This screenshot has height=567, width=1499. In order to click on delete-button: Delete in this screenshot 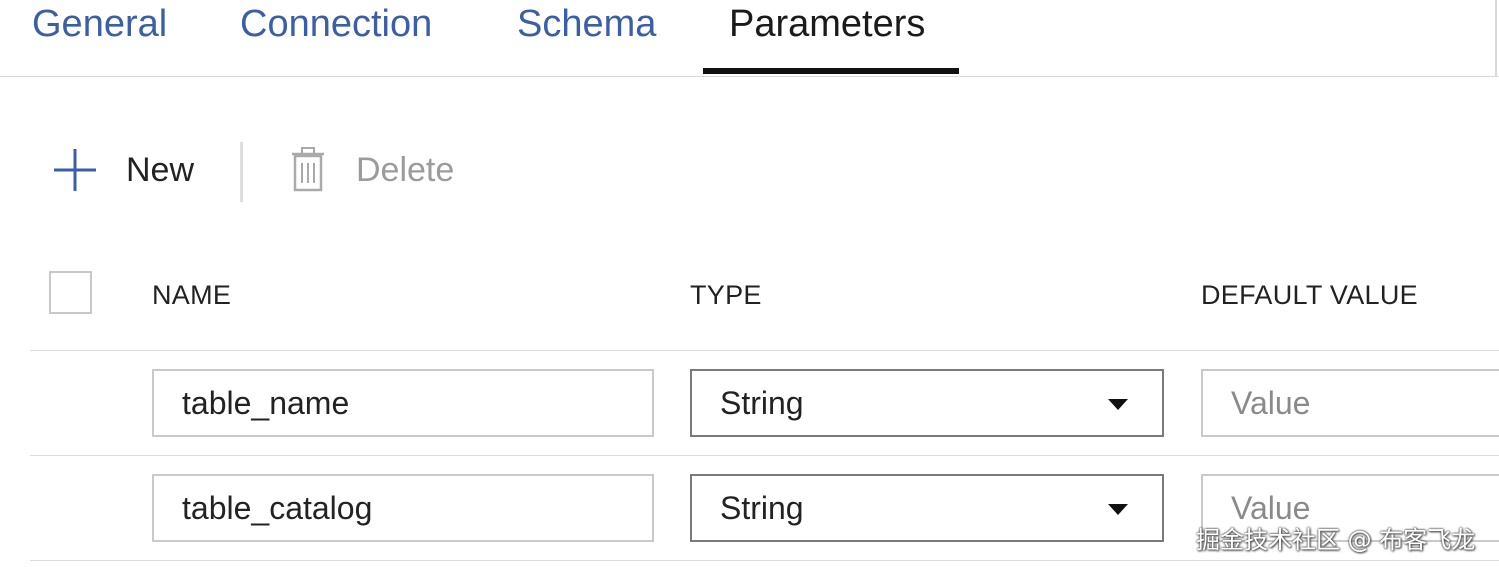, I will do `click(371, 170)`.